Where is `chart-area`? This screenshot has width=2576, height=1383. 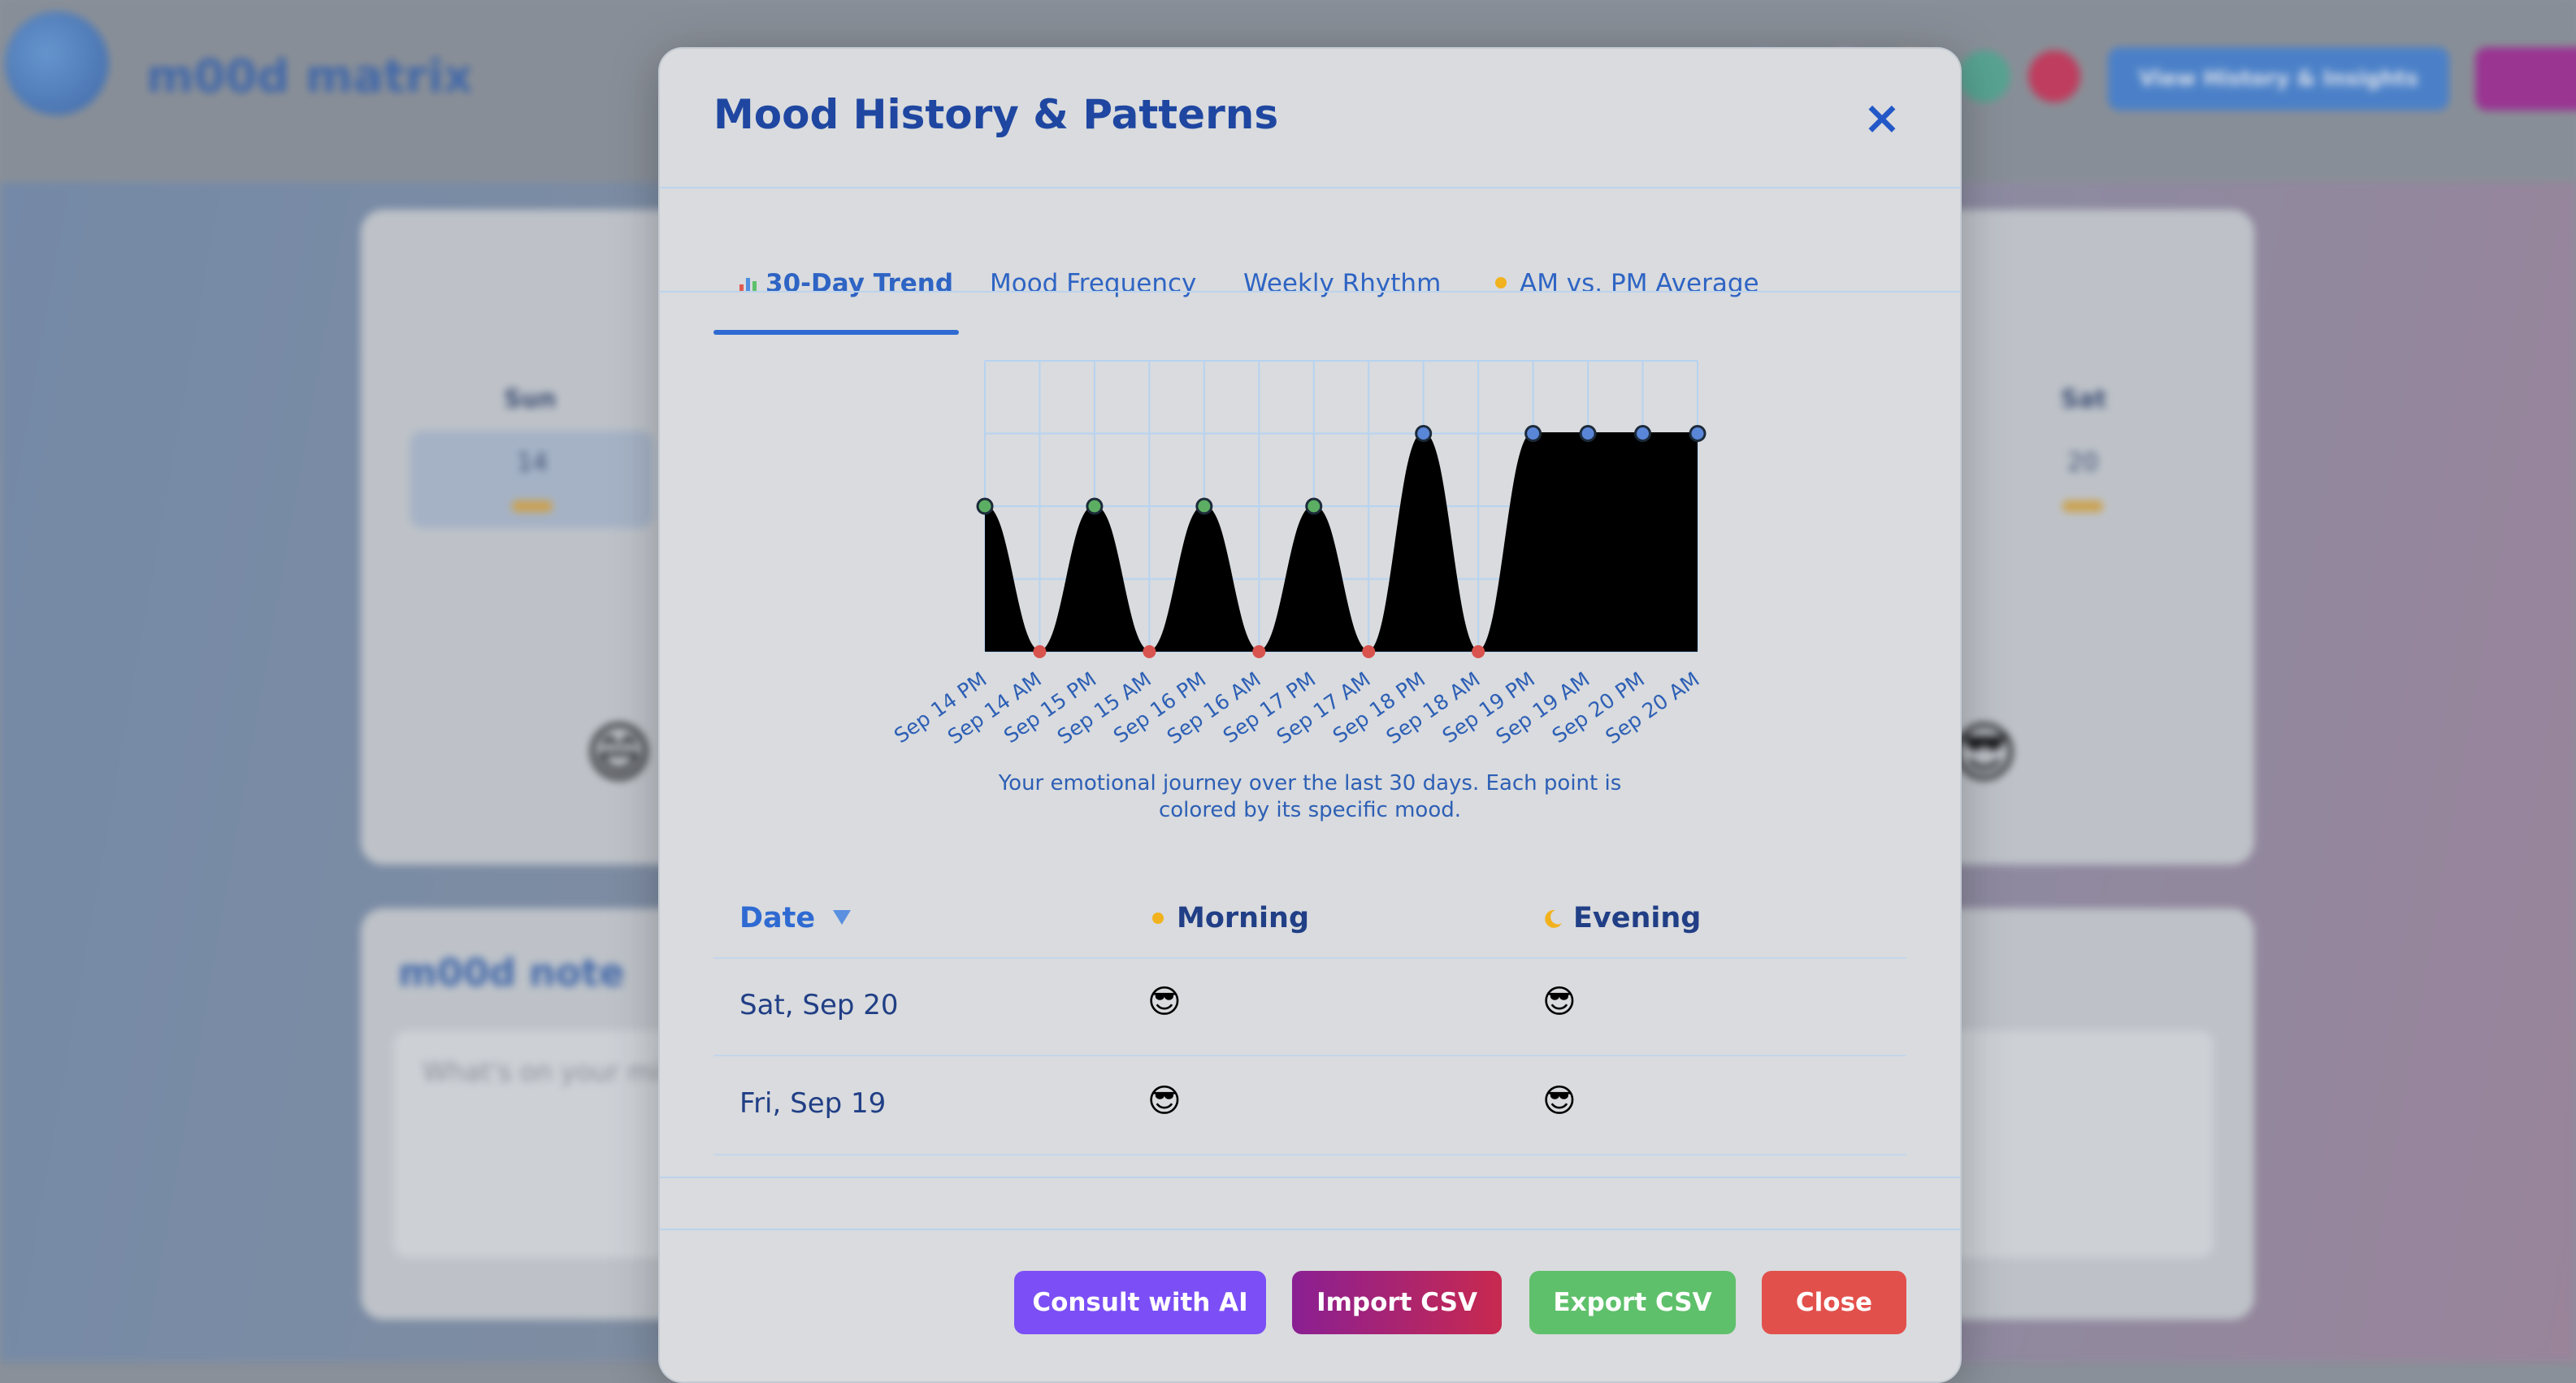
chart-area is located at coordinates (1341, 542).